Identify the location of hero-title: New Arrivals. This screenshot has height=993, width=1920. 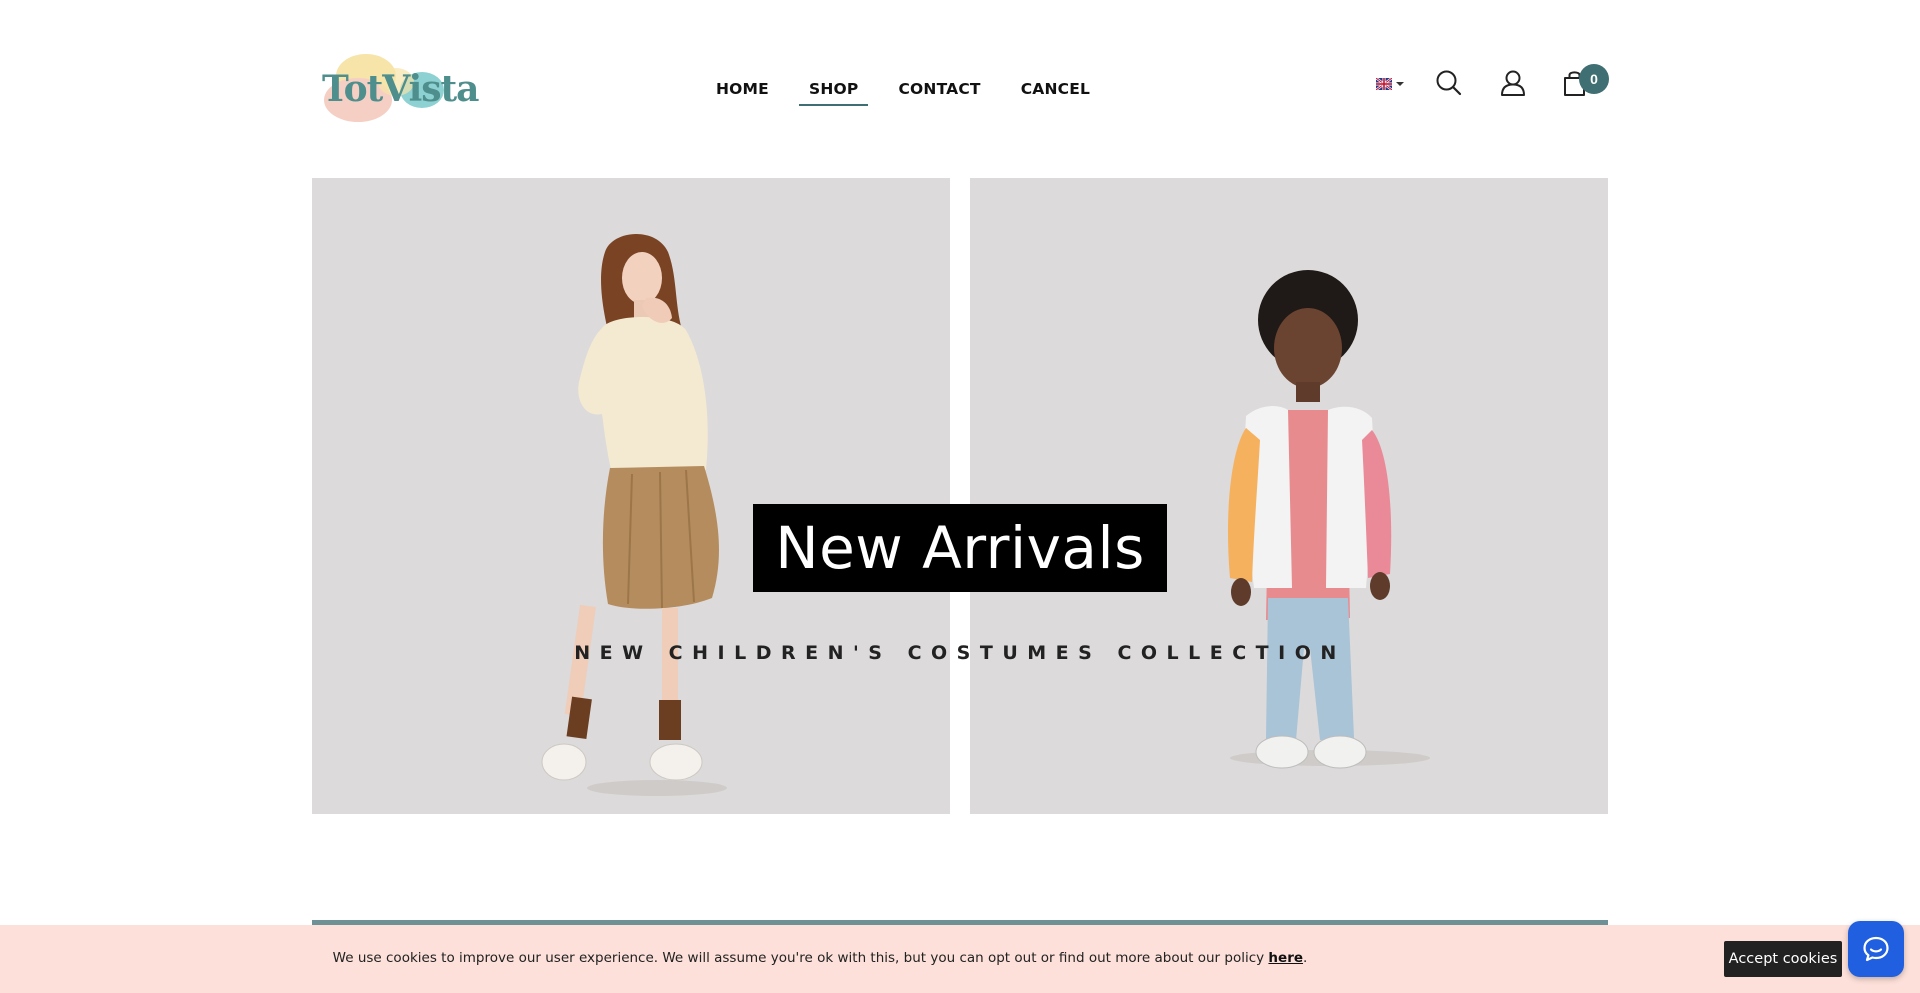
(960, 548).